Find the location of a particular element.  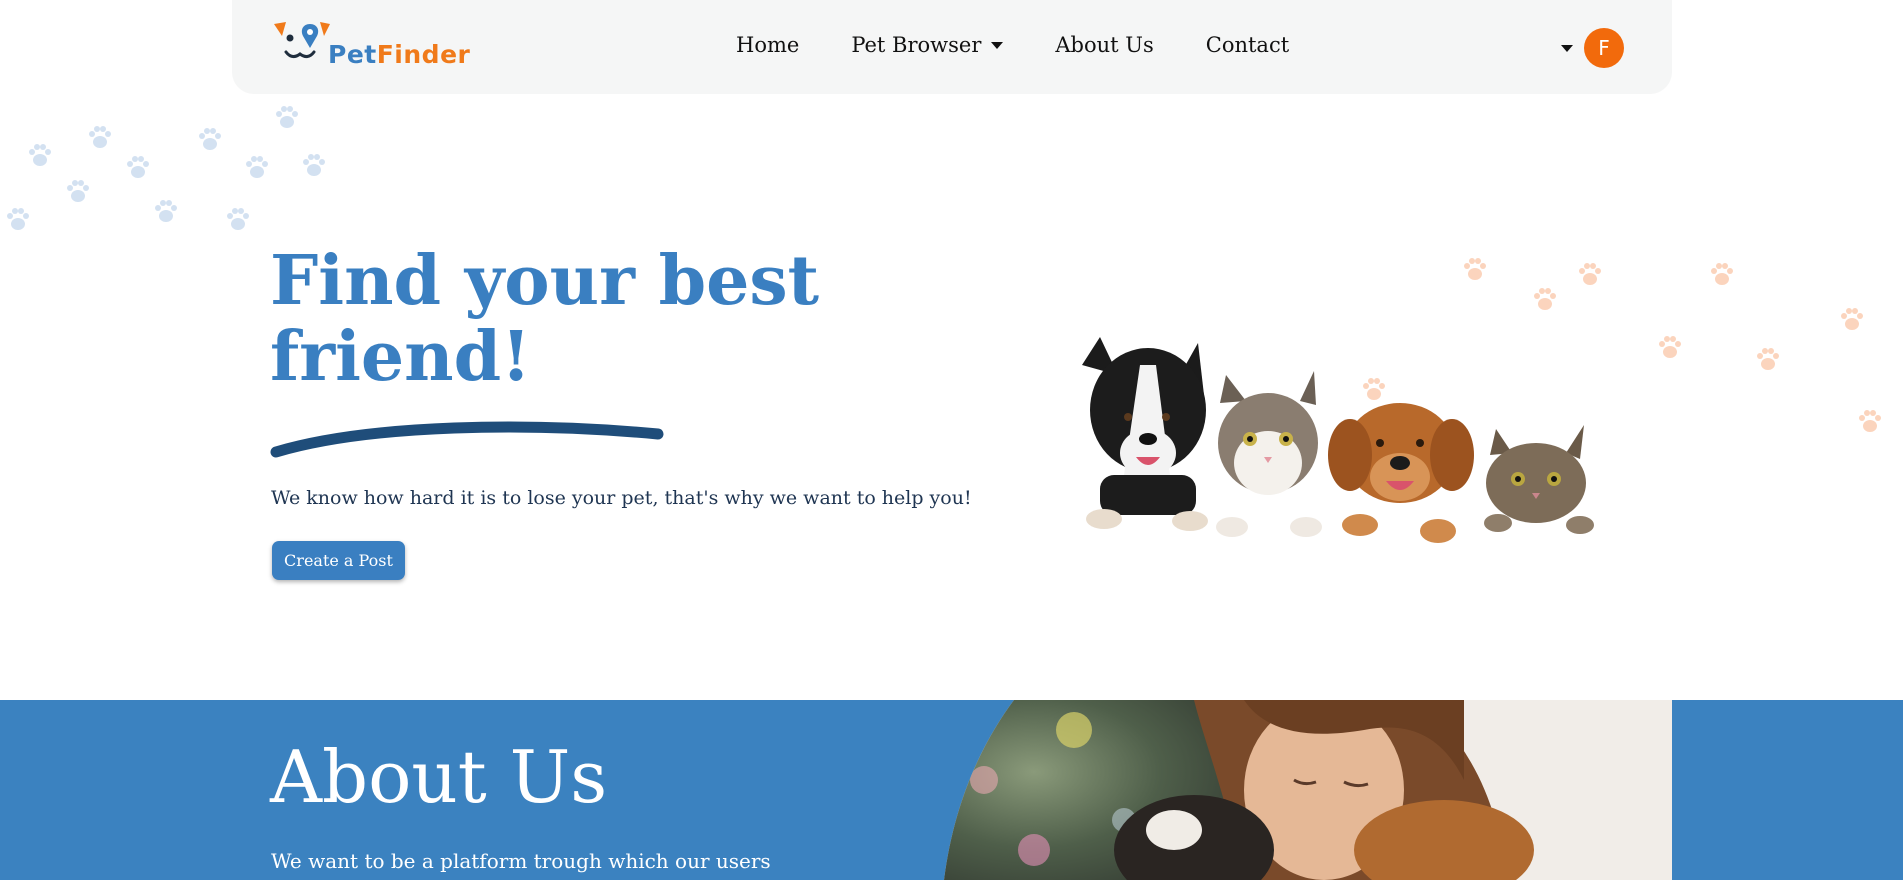

brand-name: PetFinder is located at coordinates (399, 54).